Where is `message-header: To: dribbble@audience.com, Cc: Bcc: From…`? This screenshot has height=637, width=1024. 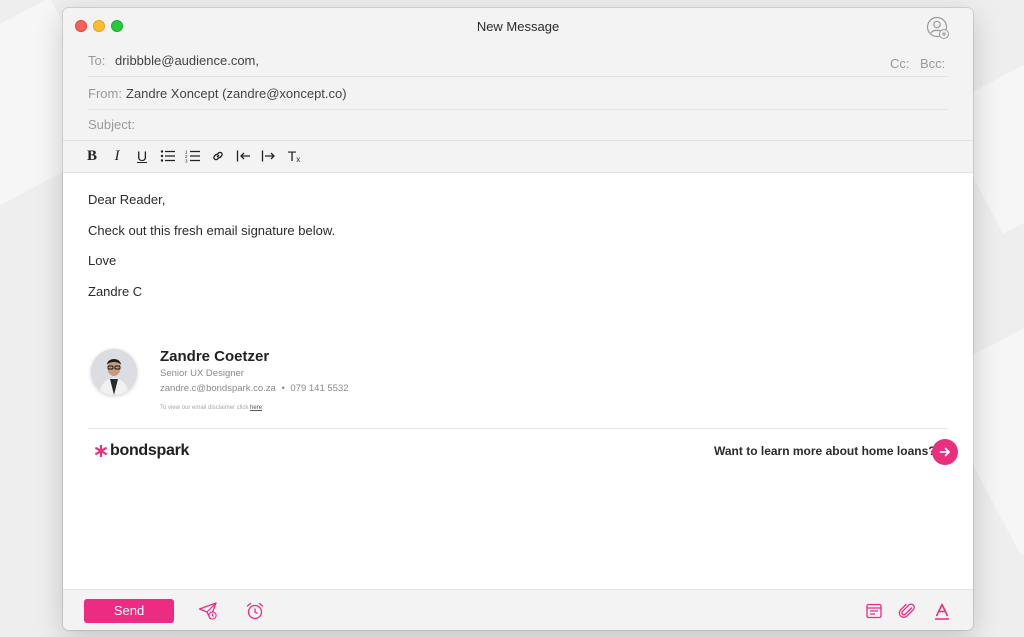
message-header: To: dribbble@audience.com, Cc: Bcc: From… is located at coordinates (518, 92).